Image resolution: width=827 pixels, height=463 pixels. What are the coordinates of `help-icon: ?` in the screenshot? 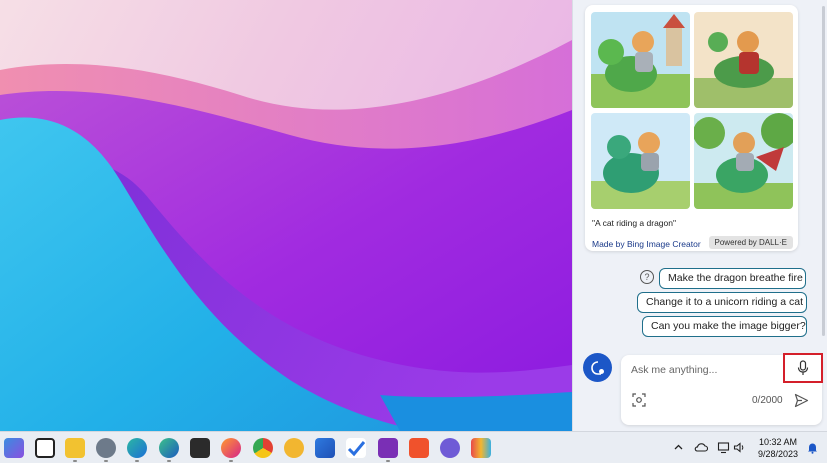 It's located at (647, 277).